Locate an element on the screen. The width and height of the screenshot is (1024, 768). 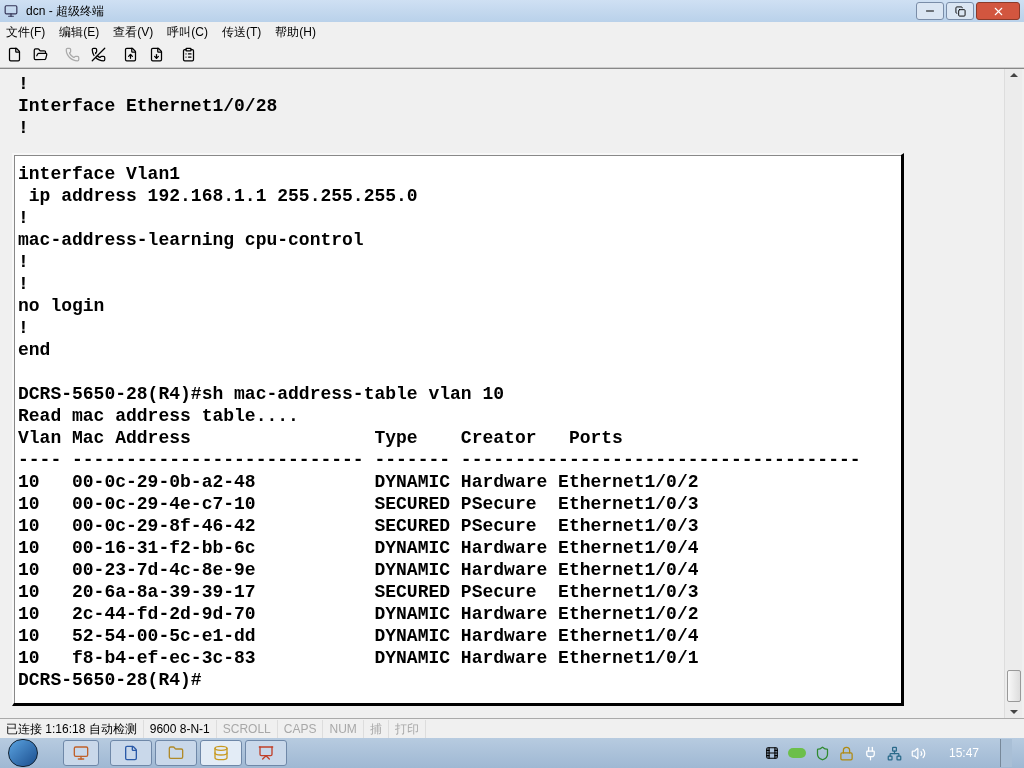
terminal-line: ip address 192.168.1.1 255.255.255.0 is located at coordinates (222, 196).